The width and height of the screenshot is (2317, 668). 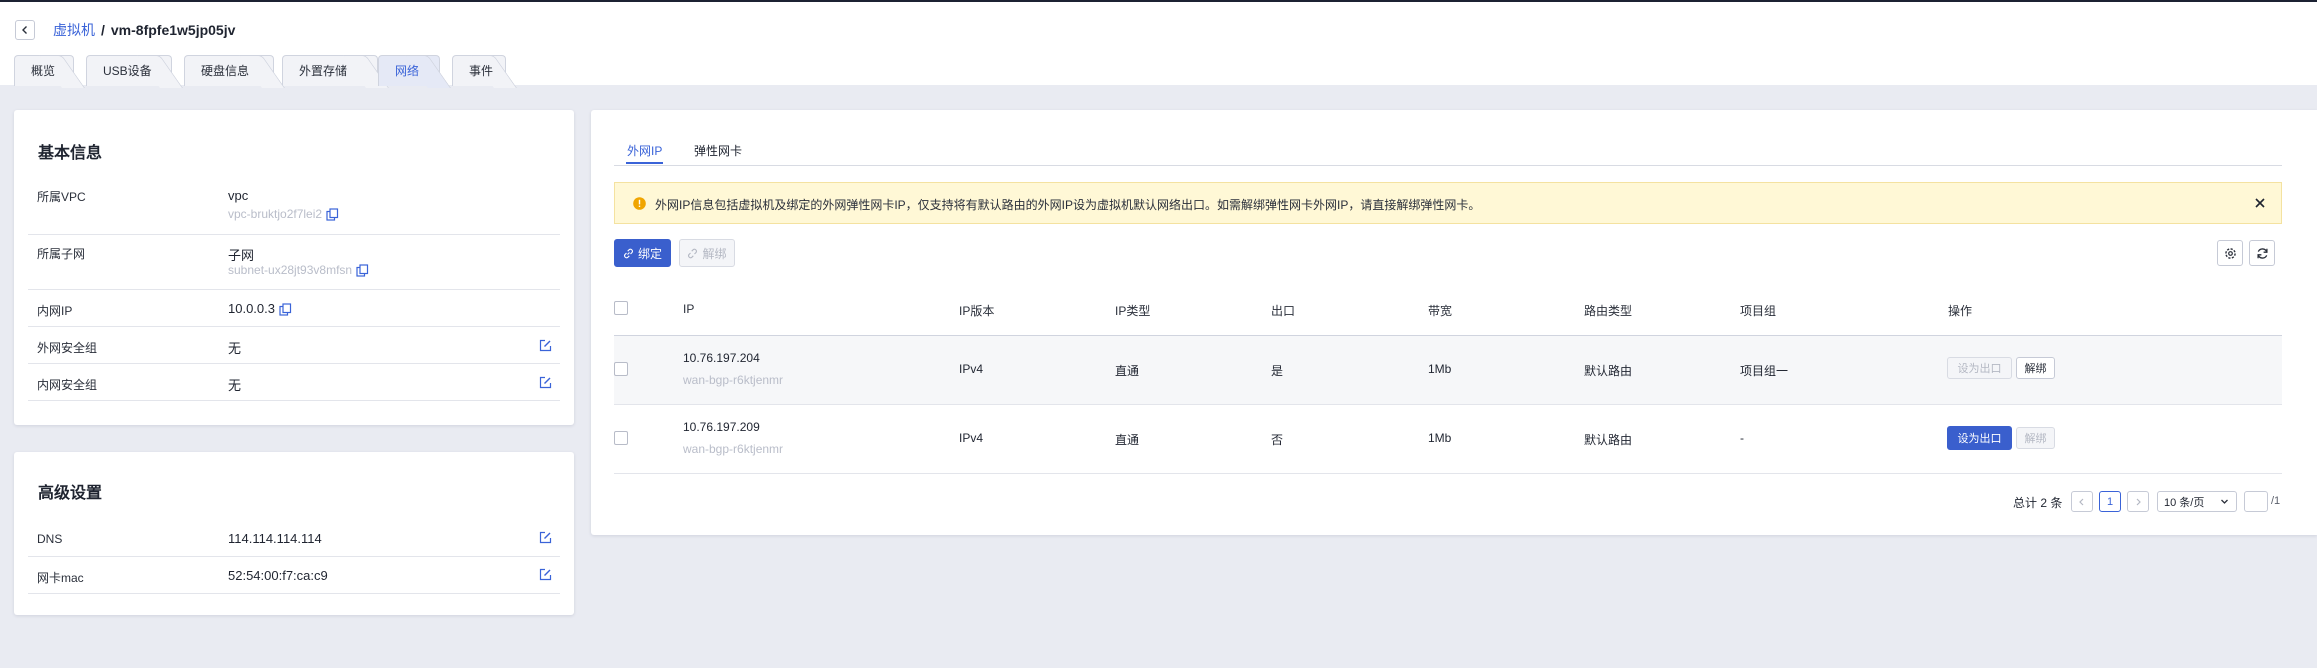 I want to click on private-ip: 10.0.0.3, so click(x=260, y=308).